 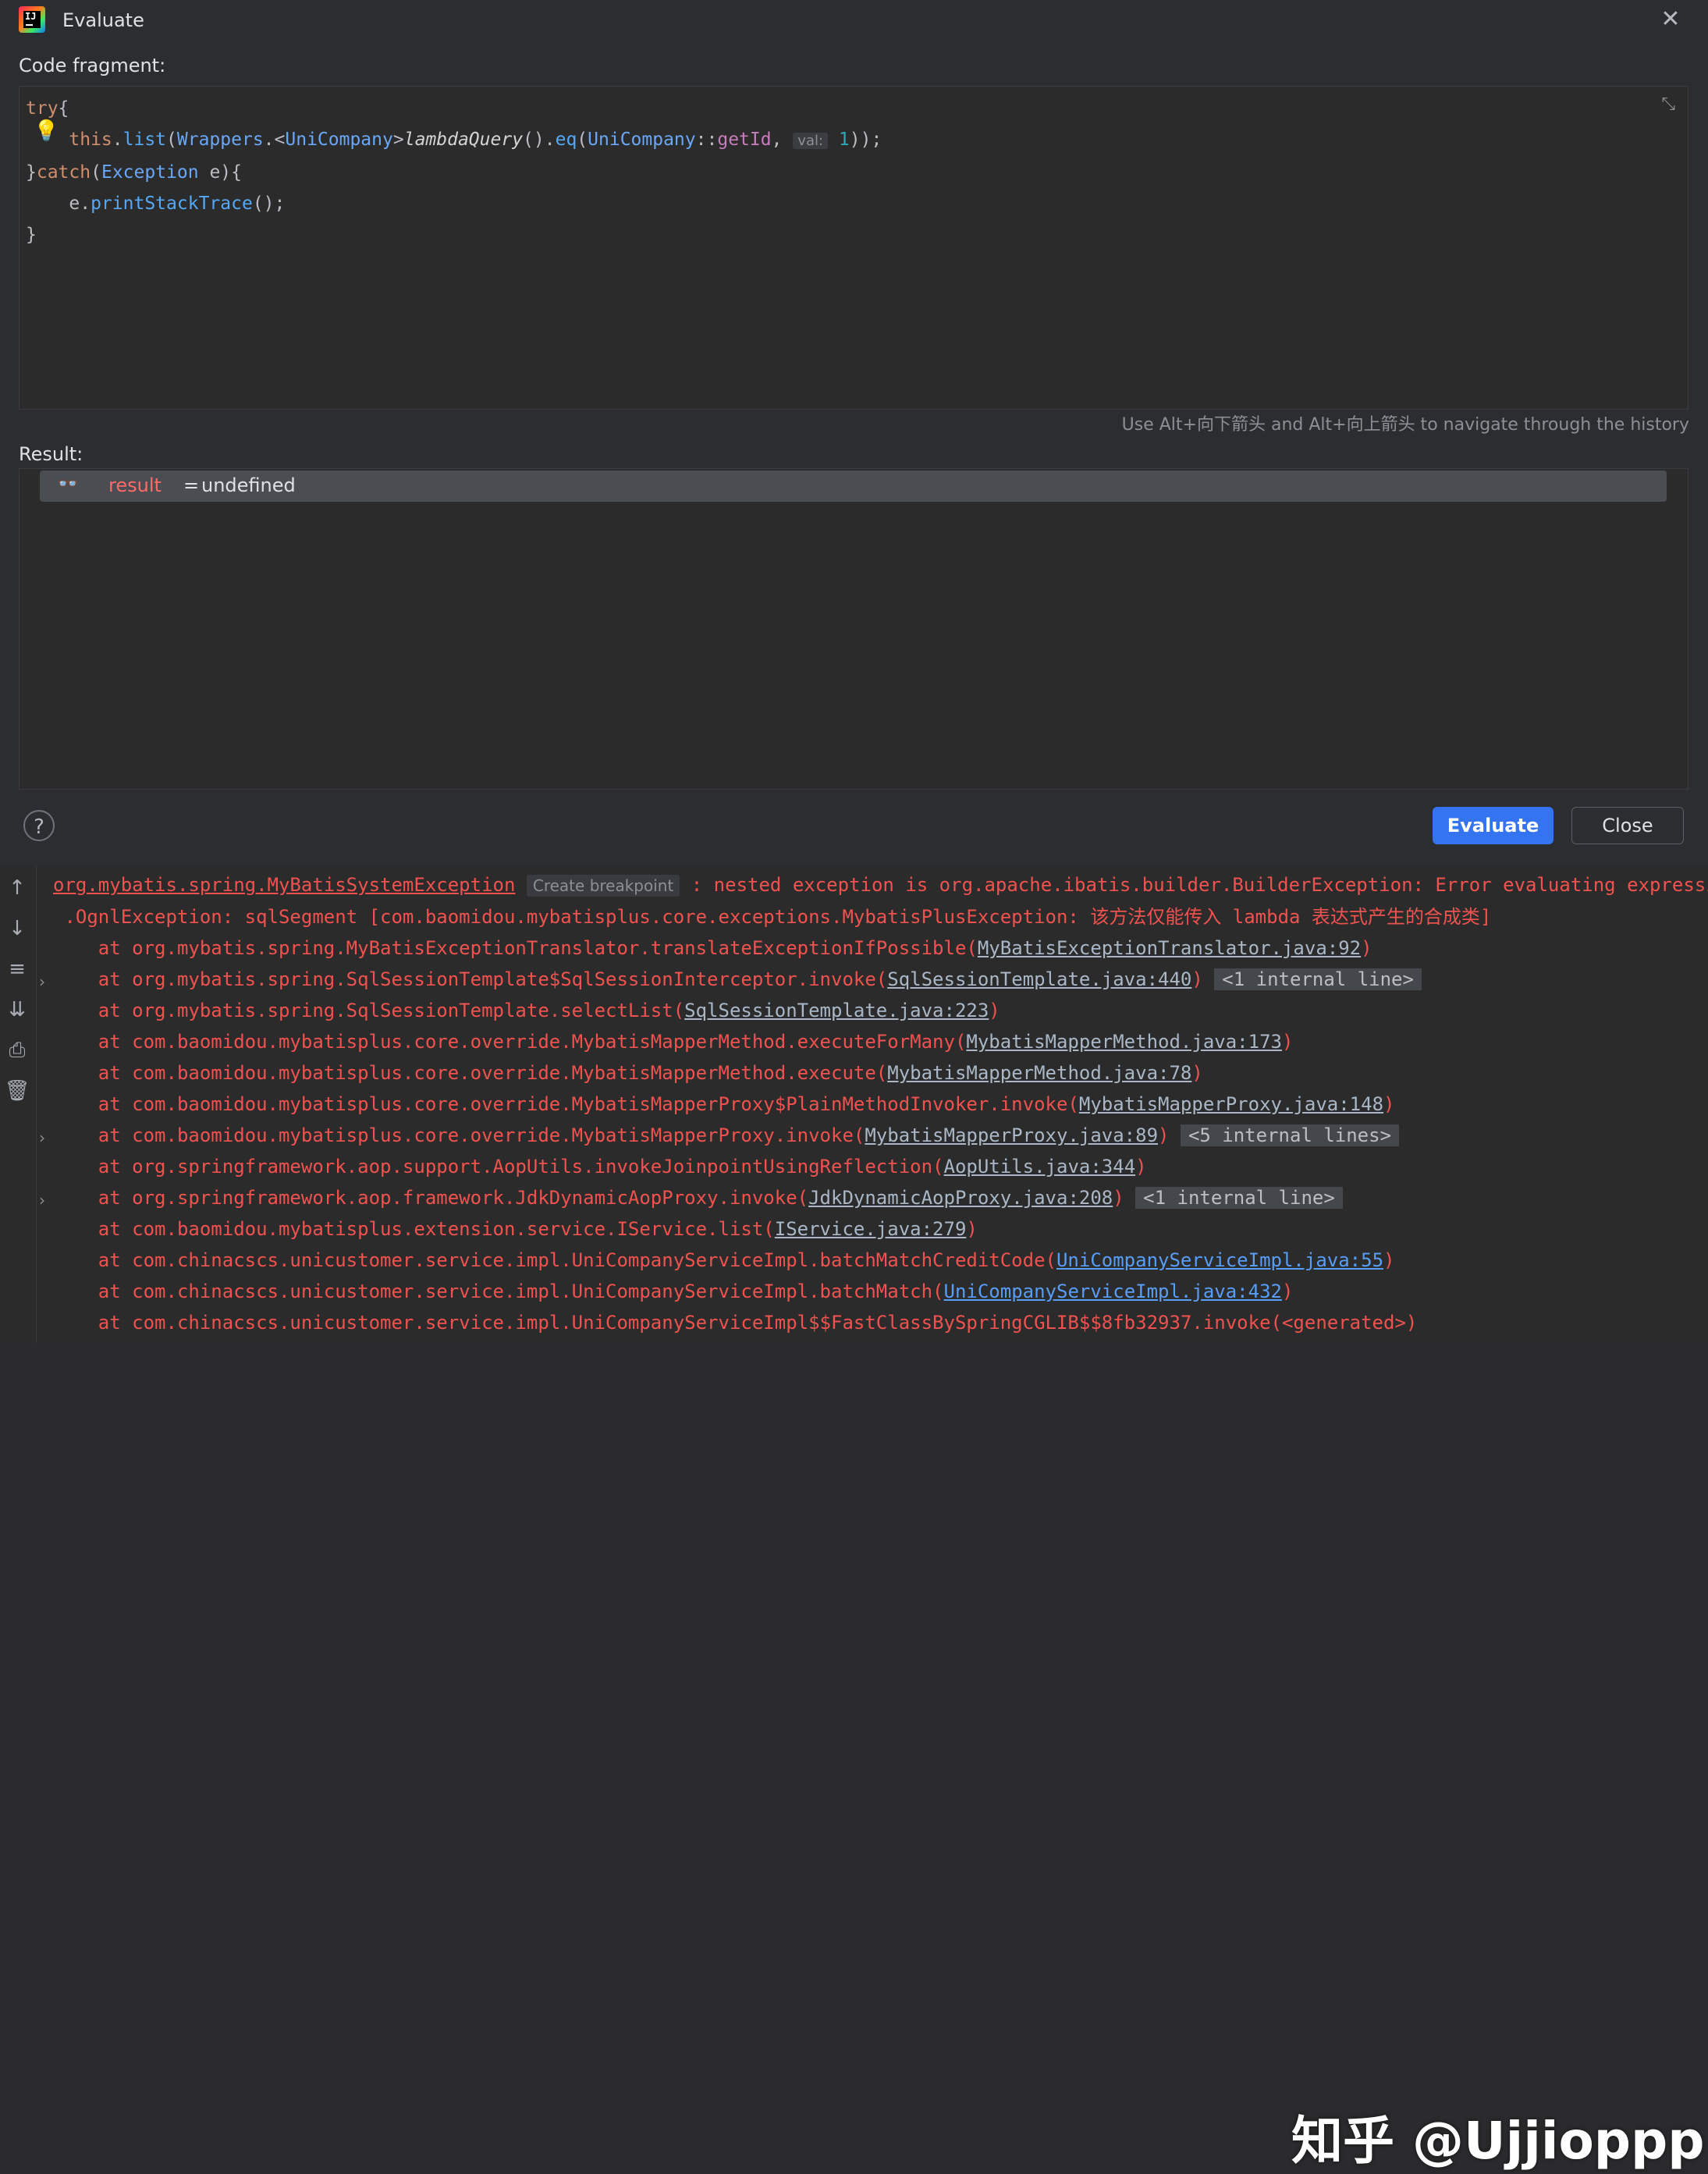 What do you see at coordinates (68, 484) in the screenshot?
I see `watch-glasses-icon: 👓` at bounding box center [68, 484].